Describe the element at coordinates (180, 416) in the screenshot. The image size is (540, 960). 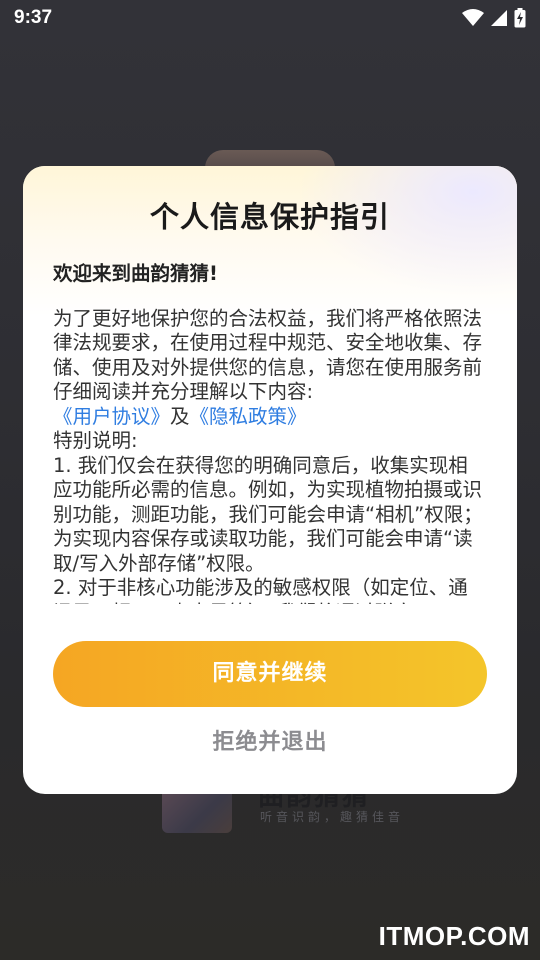
I see `and-text: 及` at that location.